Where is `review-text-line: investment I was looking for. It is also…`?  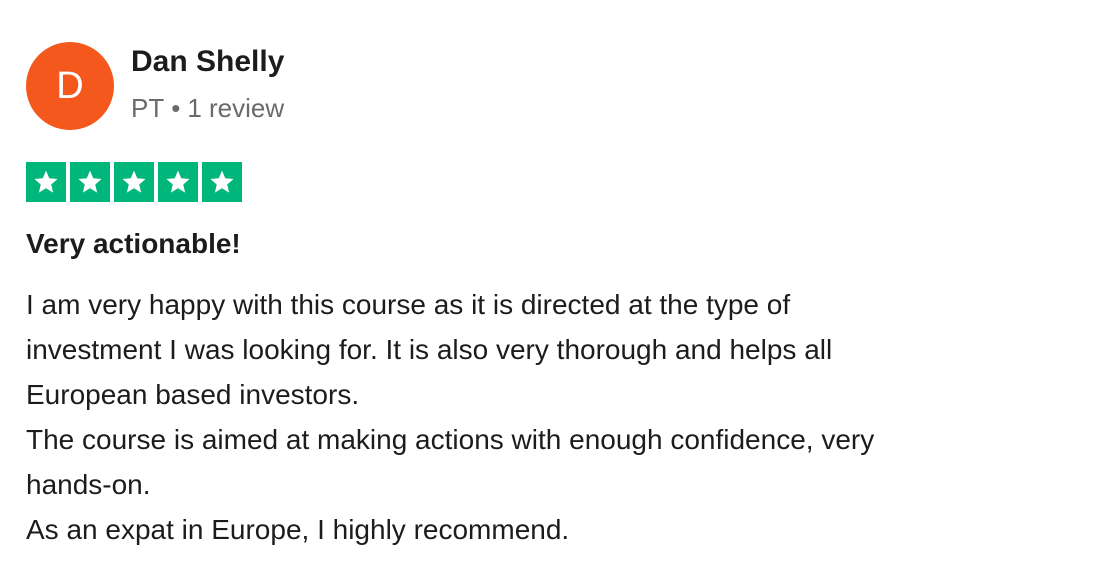
review-text-line: investment I was looking for. It is also… is located at coordinates (429, 349).